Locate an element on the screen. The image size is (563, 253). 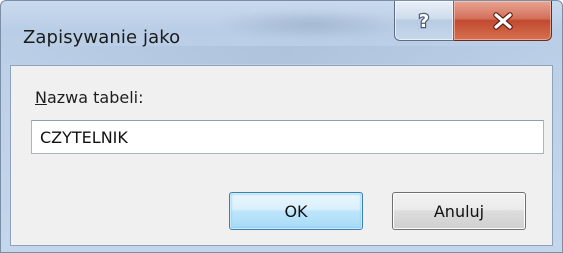
question-mark-icon: ? is located at coordinates (424, 21).